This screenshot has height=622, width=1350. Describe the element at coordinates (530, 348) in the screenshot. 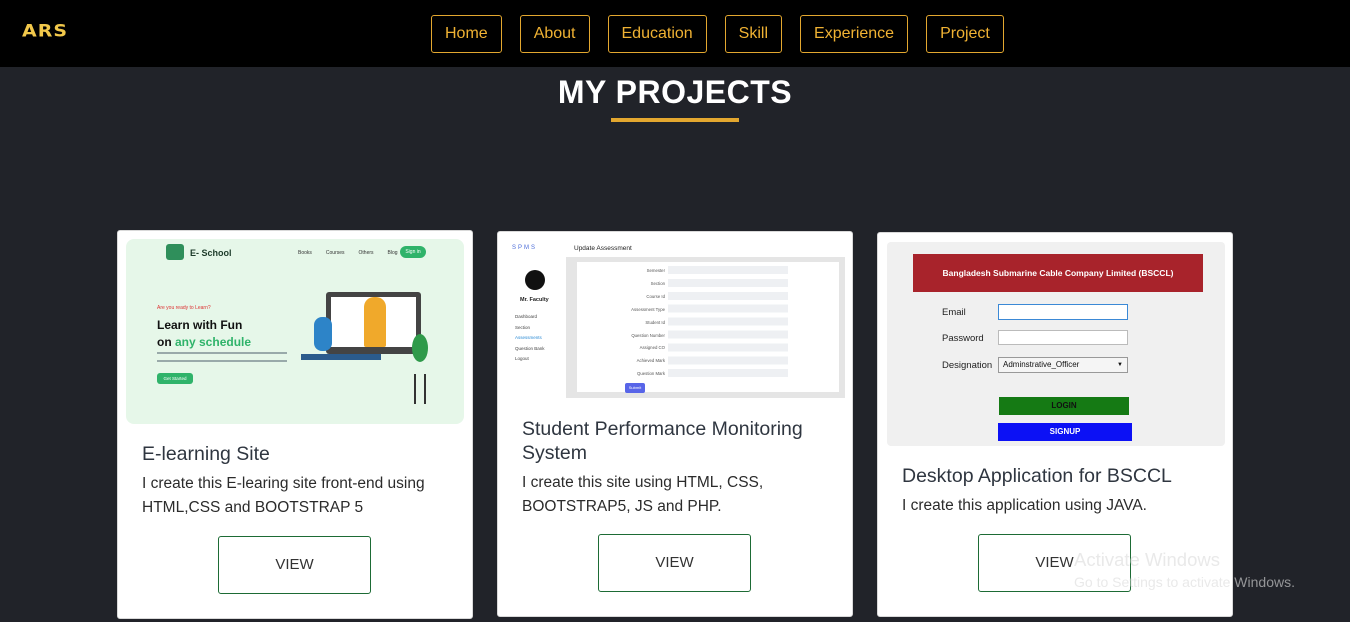

I see `spms-menu-item: Question Bank` at that location.